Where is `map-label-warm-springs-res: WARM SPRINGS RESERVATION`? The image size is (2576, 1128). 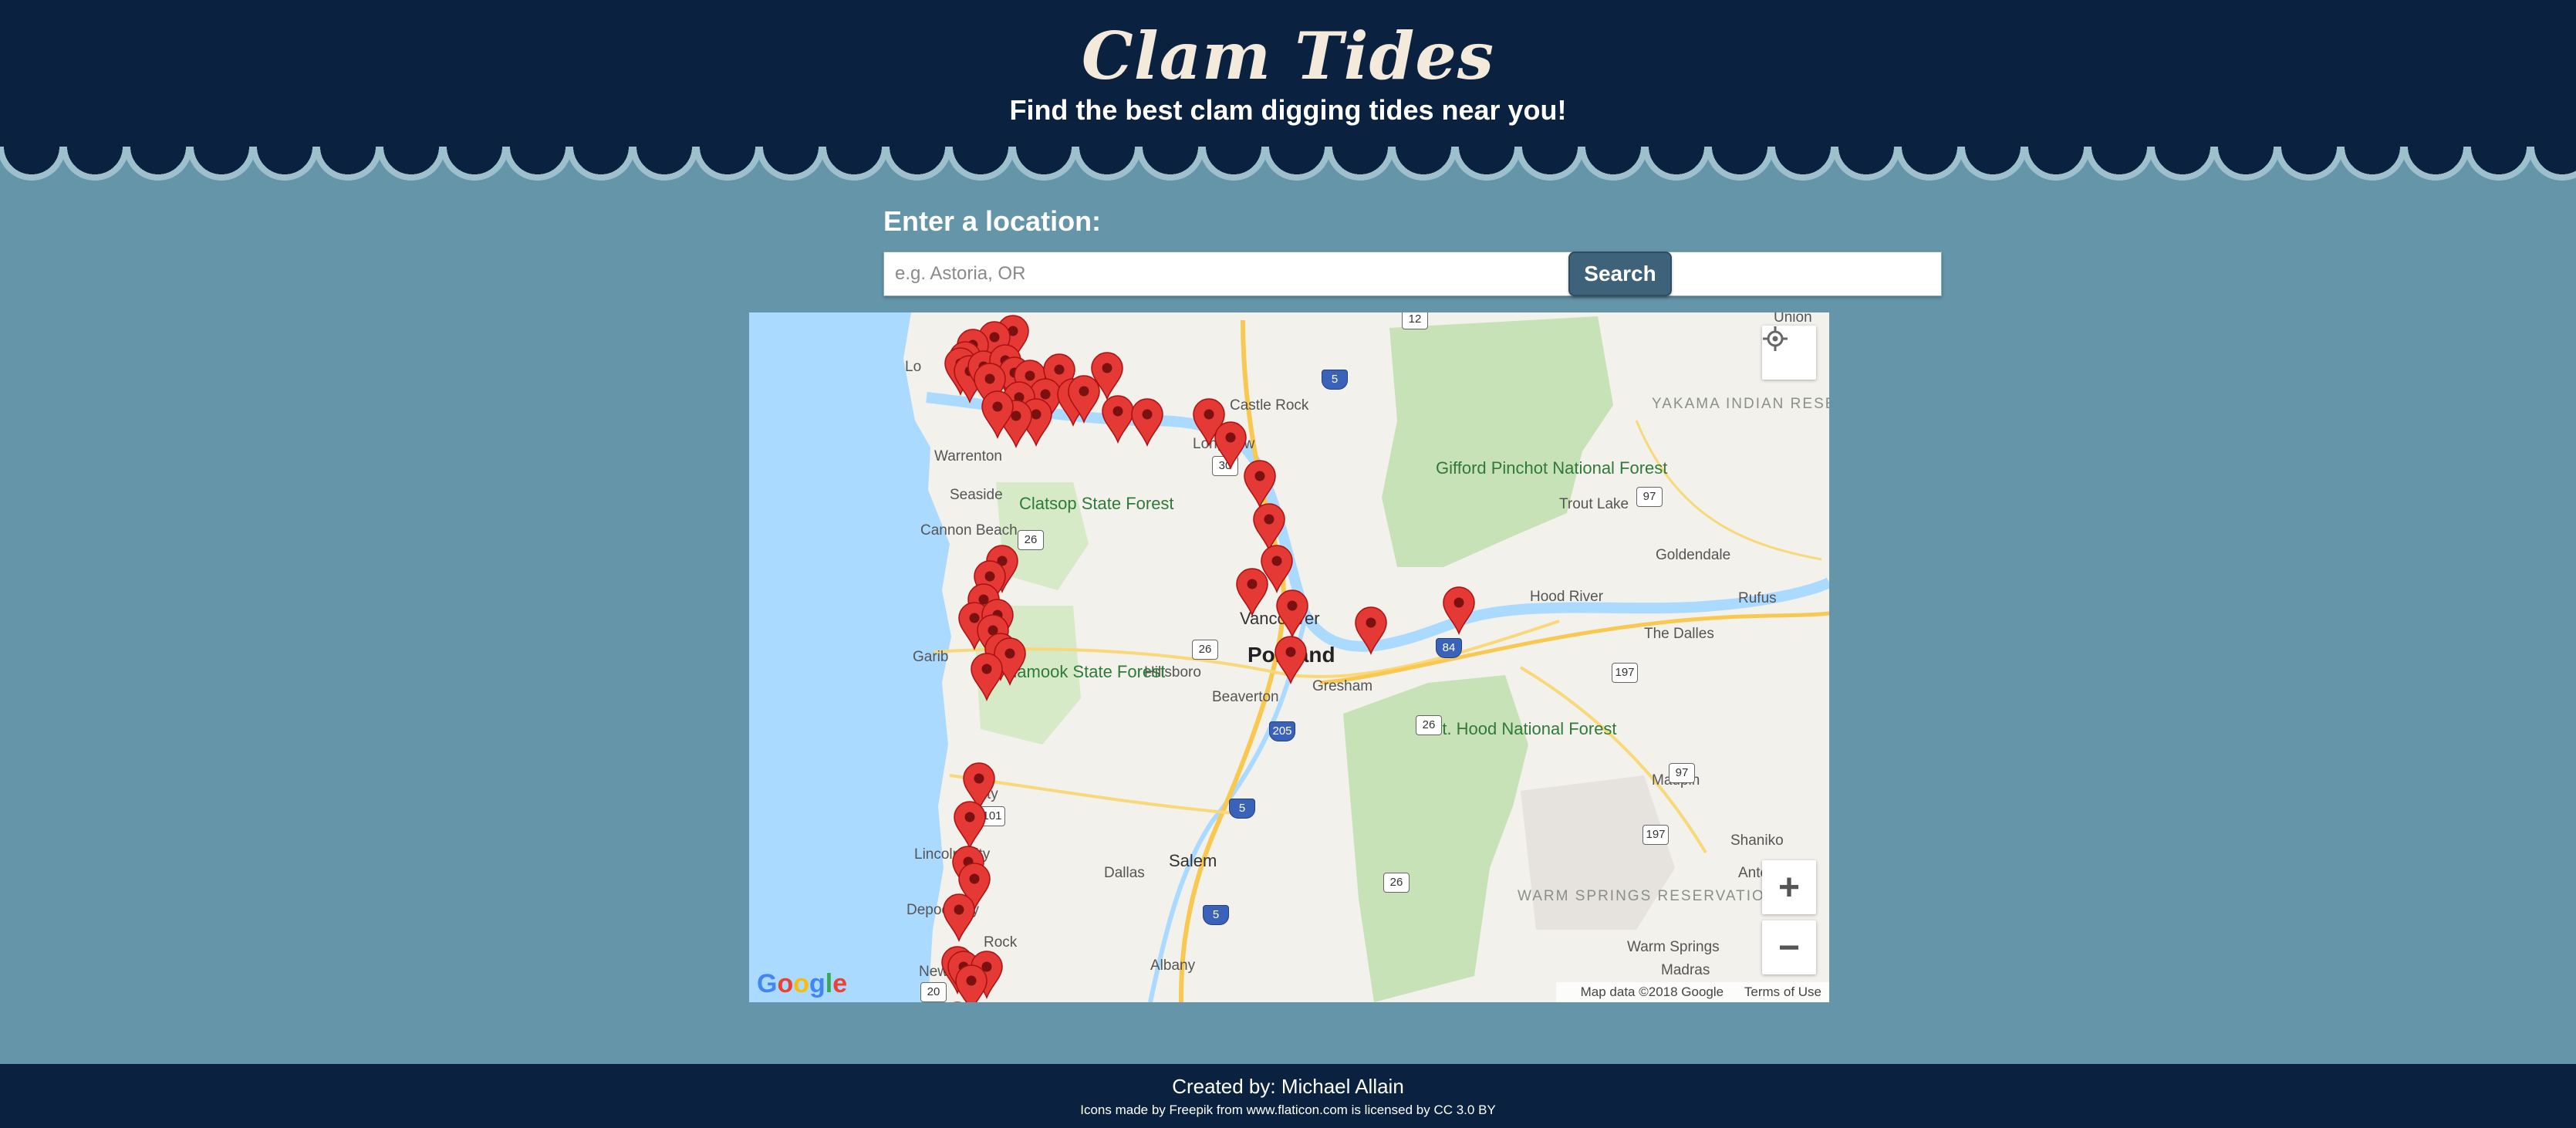
map-label-warm-springs-res: WARM SPRINGS RESERVATION is located at coordinates (1648, 896).